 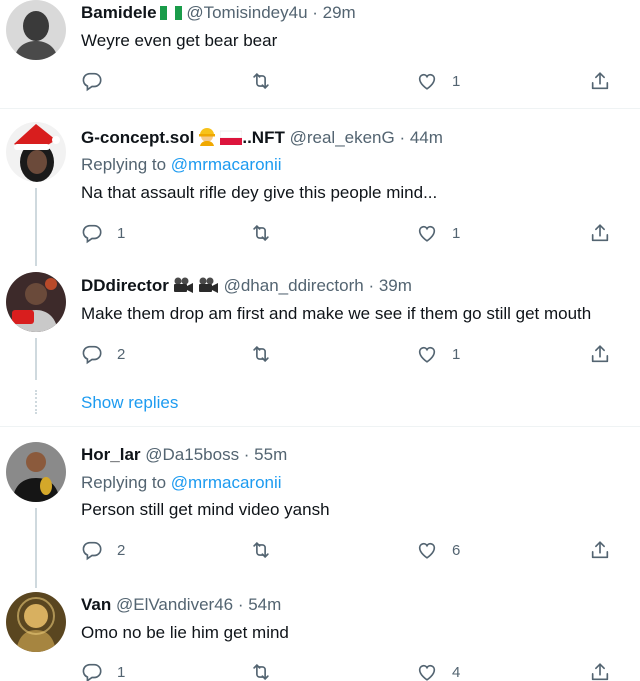 I want to click on handle-and-time: @real_ekenG · 44m, so click(x=366, y=137).